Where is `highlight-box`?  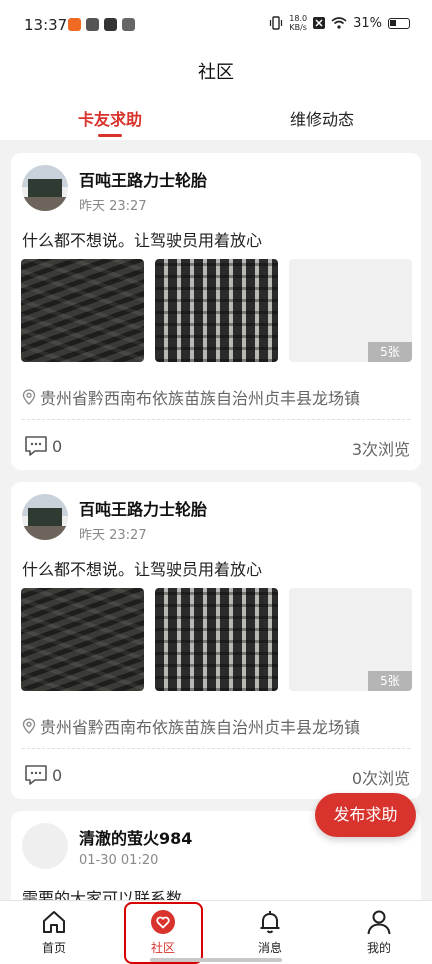
highlight-box is located at coordinates (163, 933).